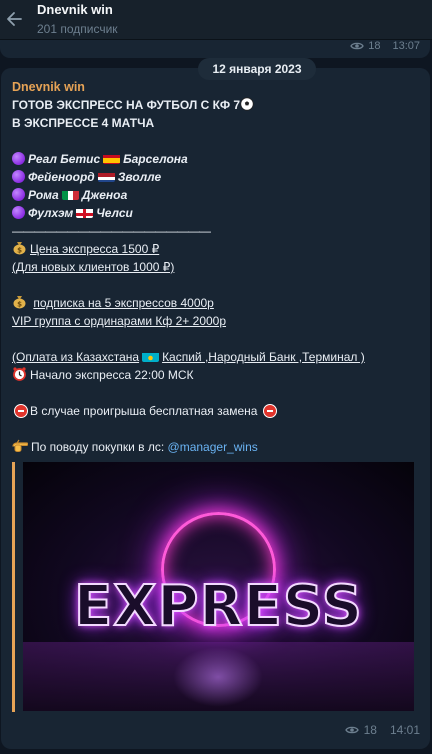 The image size is (432, 754). I want to click on back-button, so click(14, 19).